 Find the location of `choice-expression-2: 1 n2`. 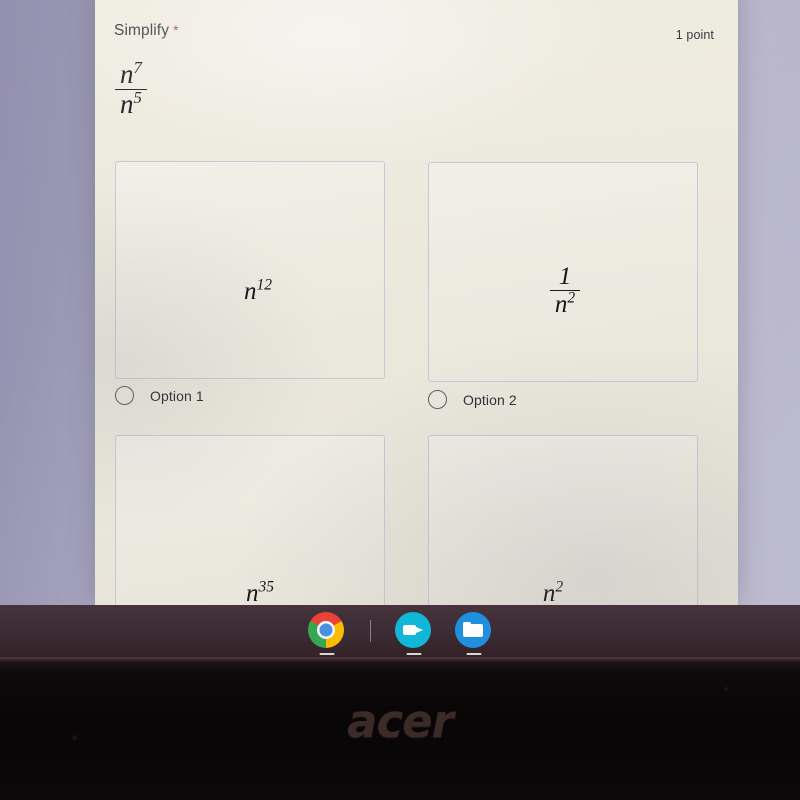

choice-expression-2: 1 n2 is located at coordinates (565, 290).